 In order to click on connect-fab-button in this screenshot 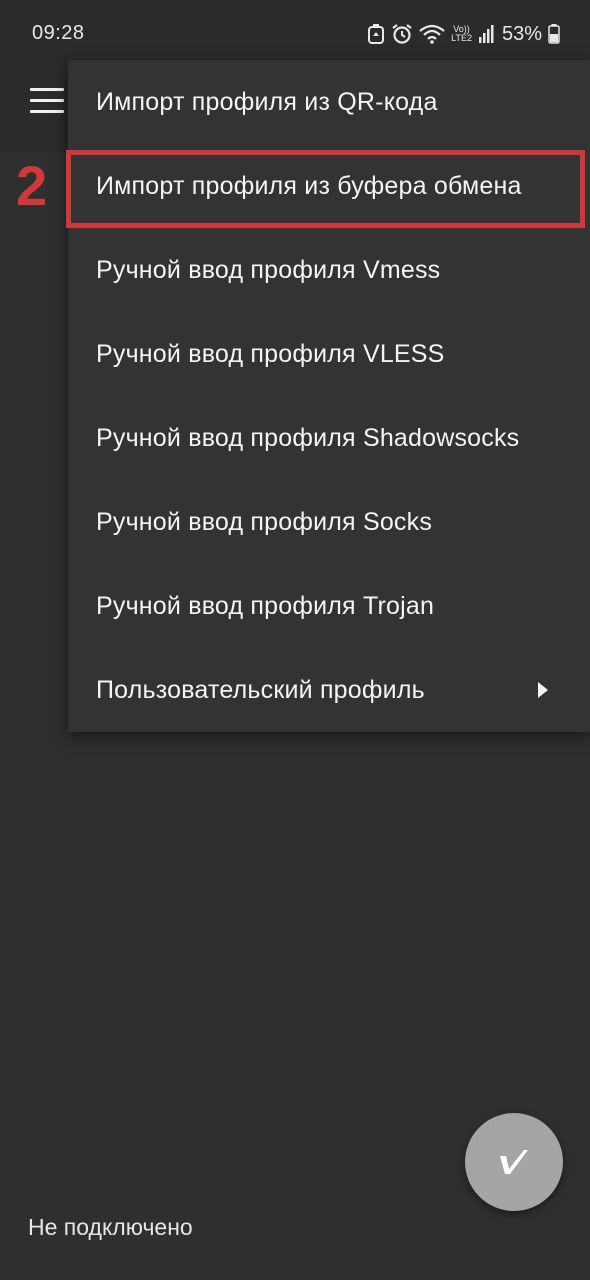, I will do `click(514, 1162)`.